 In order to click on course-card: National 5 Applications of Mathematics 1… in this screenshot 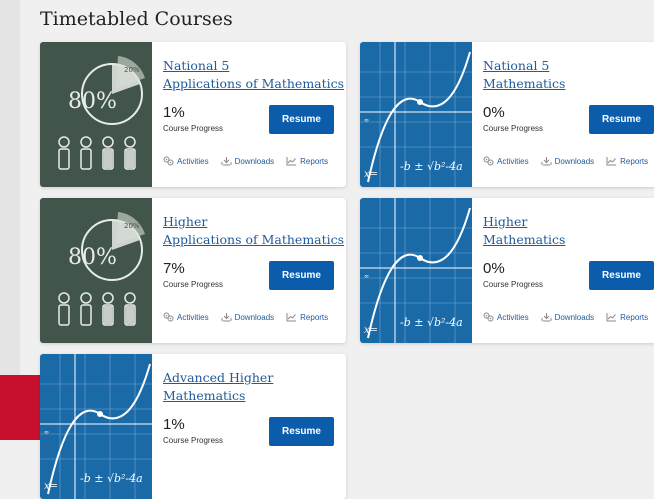, I will do `click(193, 114)`.